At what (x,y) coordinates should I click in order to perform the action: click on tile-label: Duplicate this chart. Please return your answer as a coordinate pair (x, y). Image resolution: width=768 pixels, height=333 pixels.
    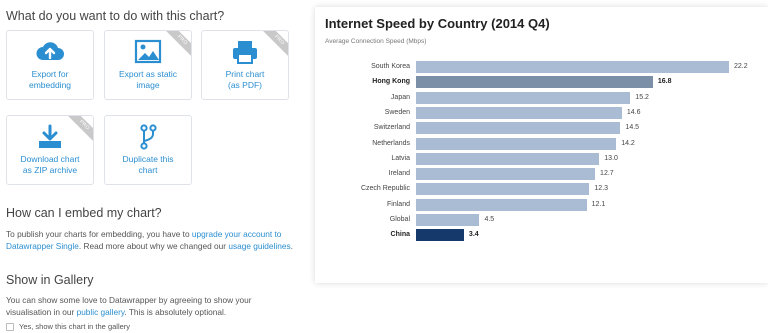
    Looking at the image, I should click on (148, 164).